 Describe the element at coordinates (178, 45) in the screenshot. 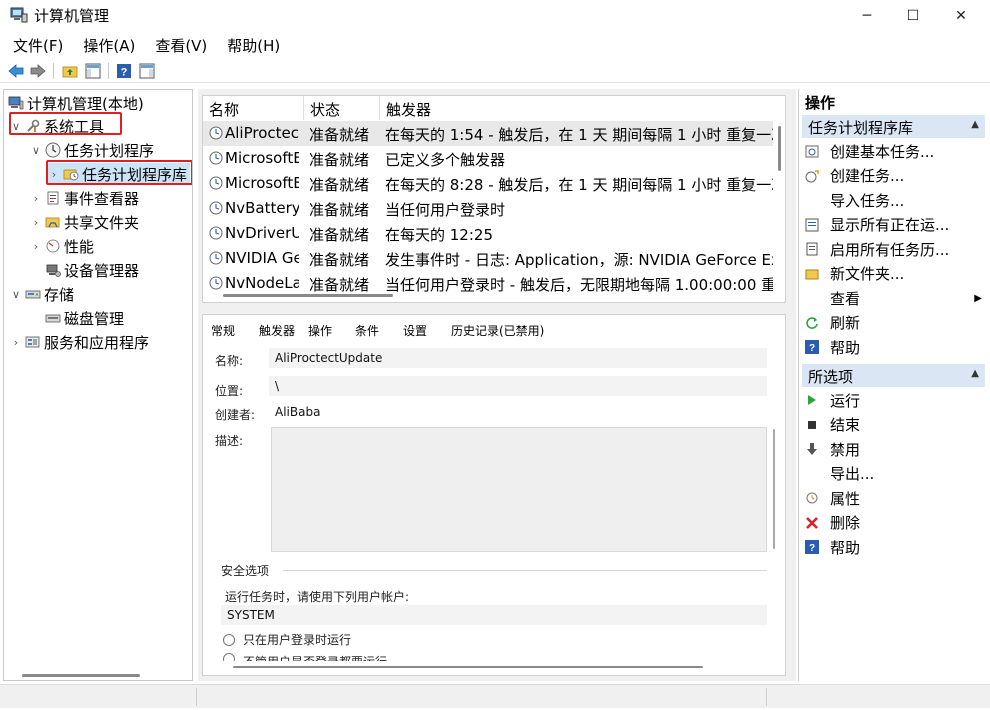

I see `menu-view: 查看(V)` at that location.